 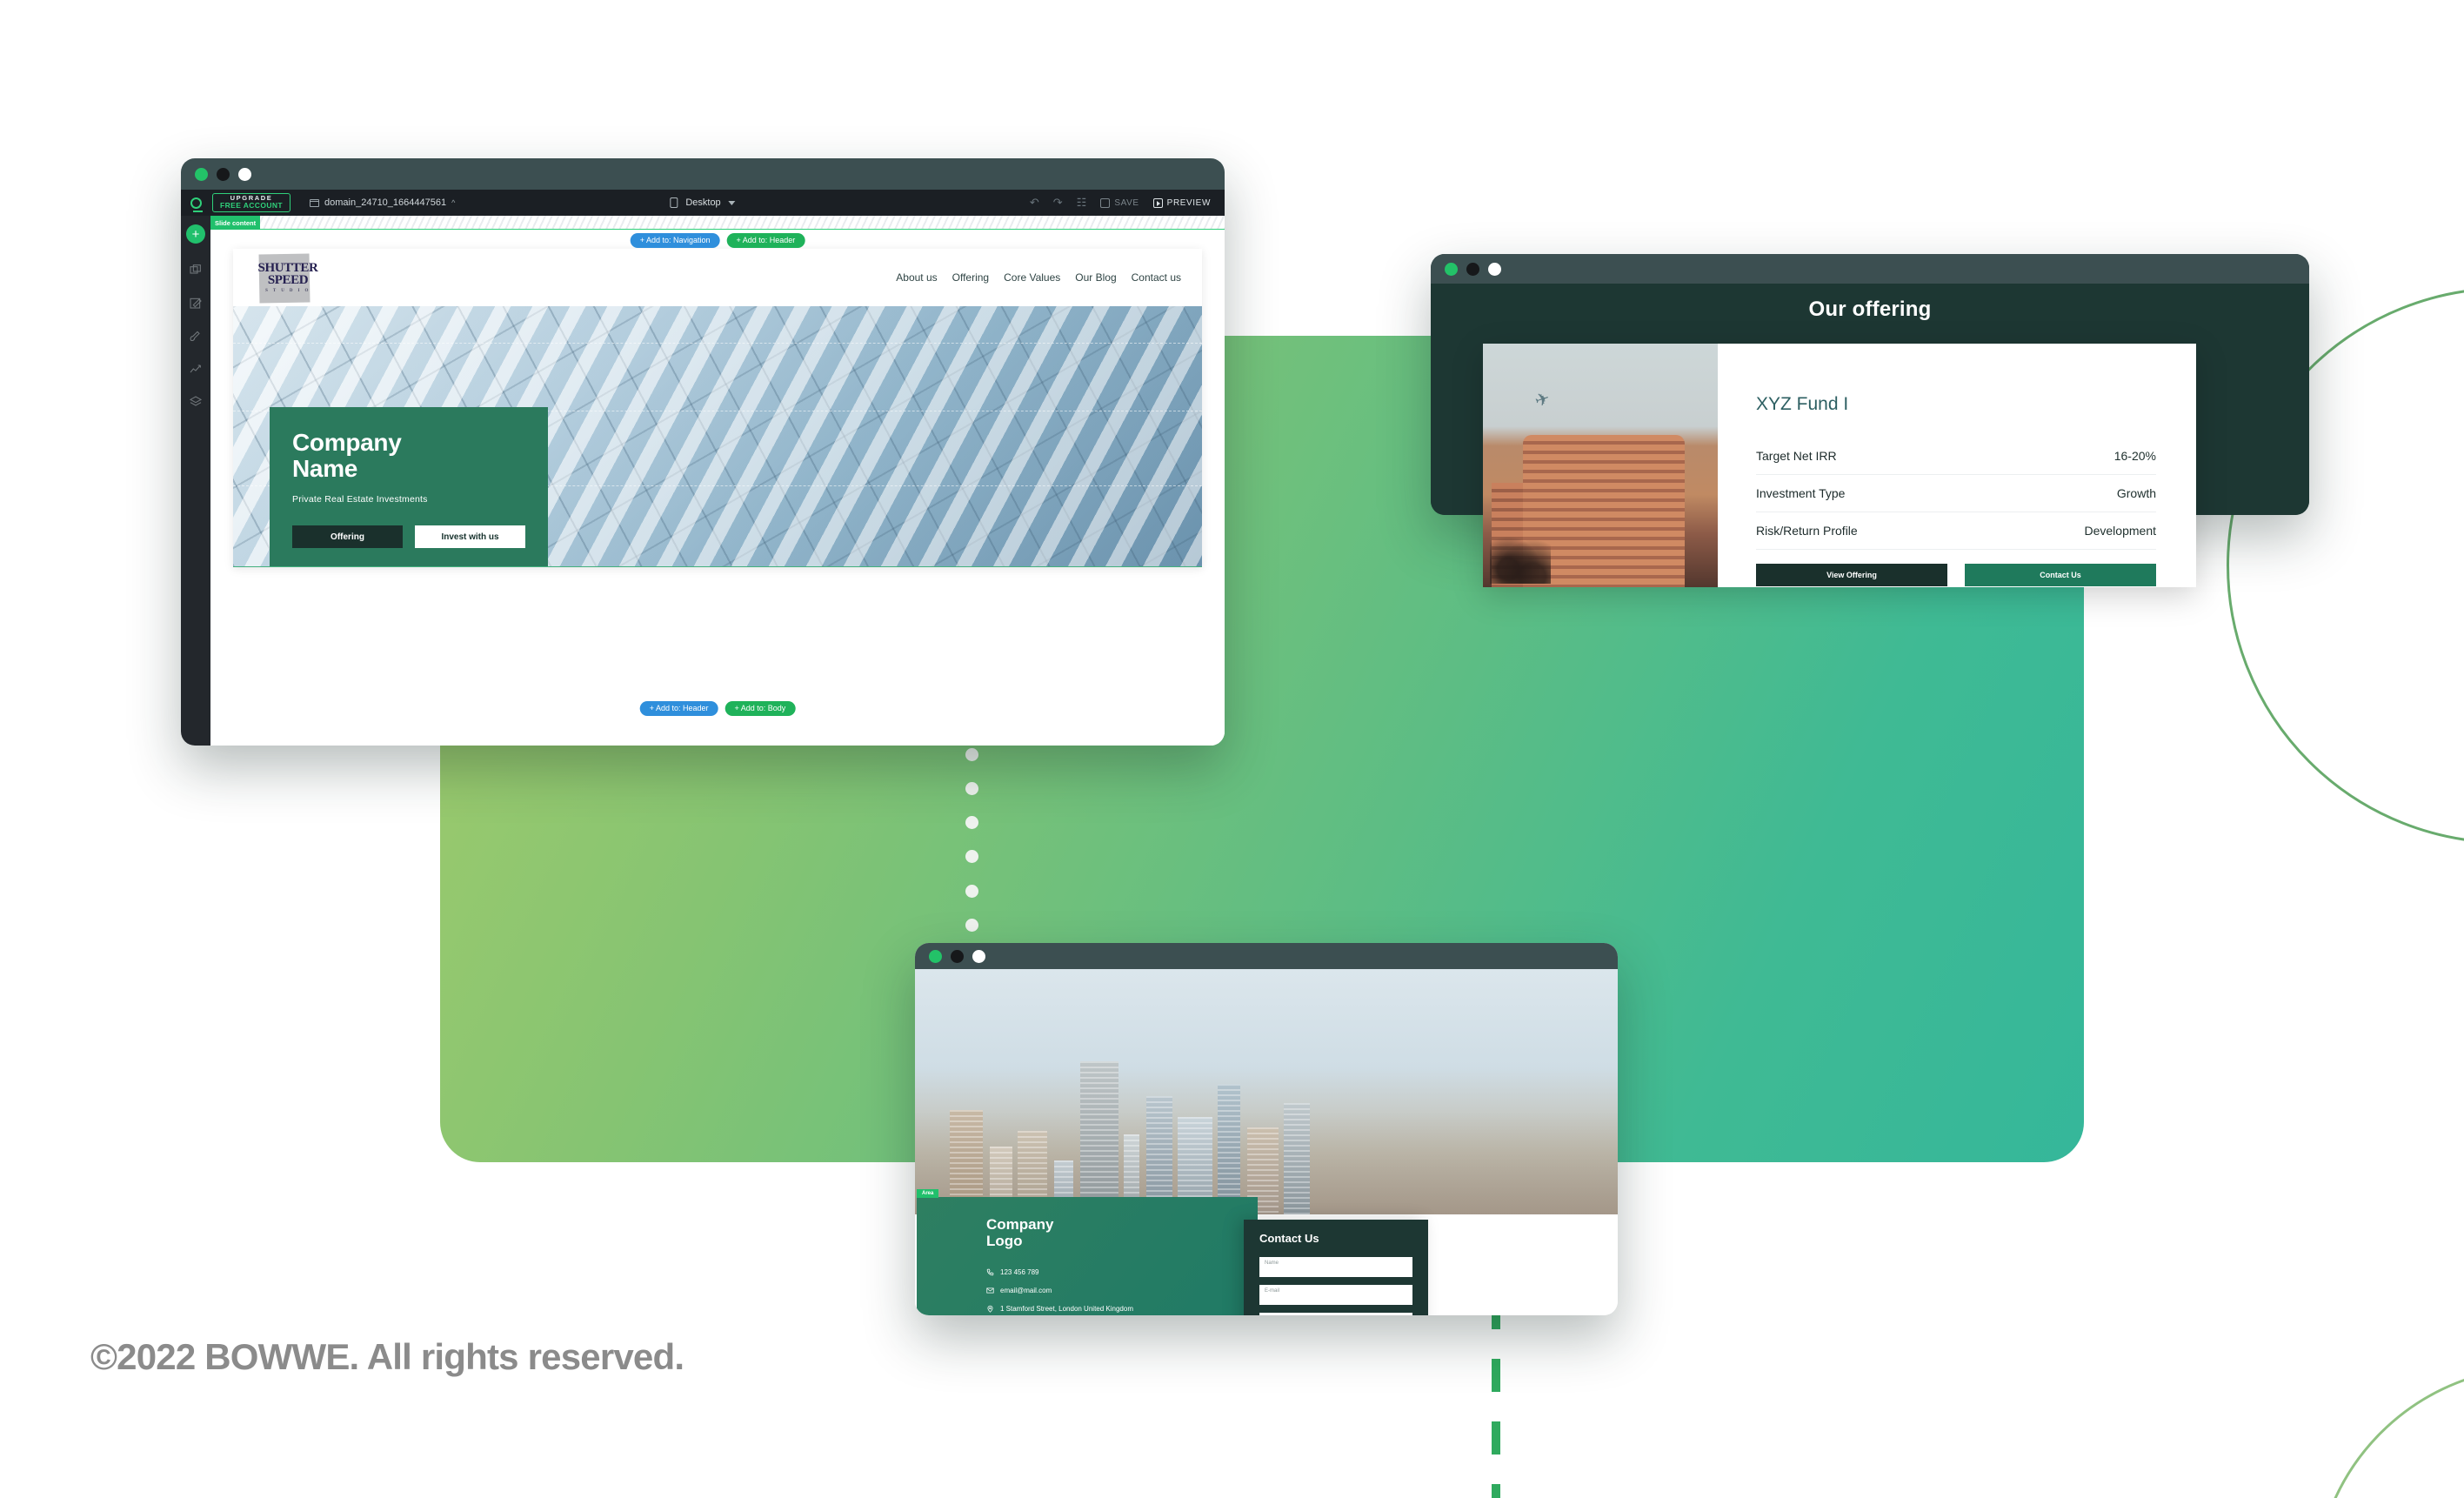 What do you see at coordinates (2120, 531) in the screenshot?
I see `row-value: Development` at bounding box center [2120, 531].